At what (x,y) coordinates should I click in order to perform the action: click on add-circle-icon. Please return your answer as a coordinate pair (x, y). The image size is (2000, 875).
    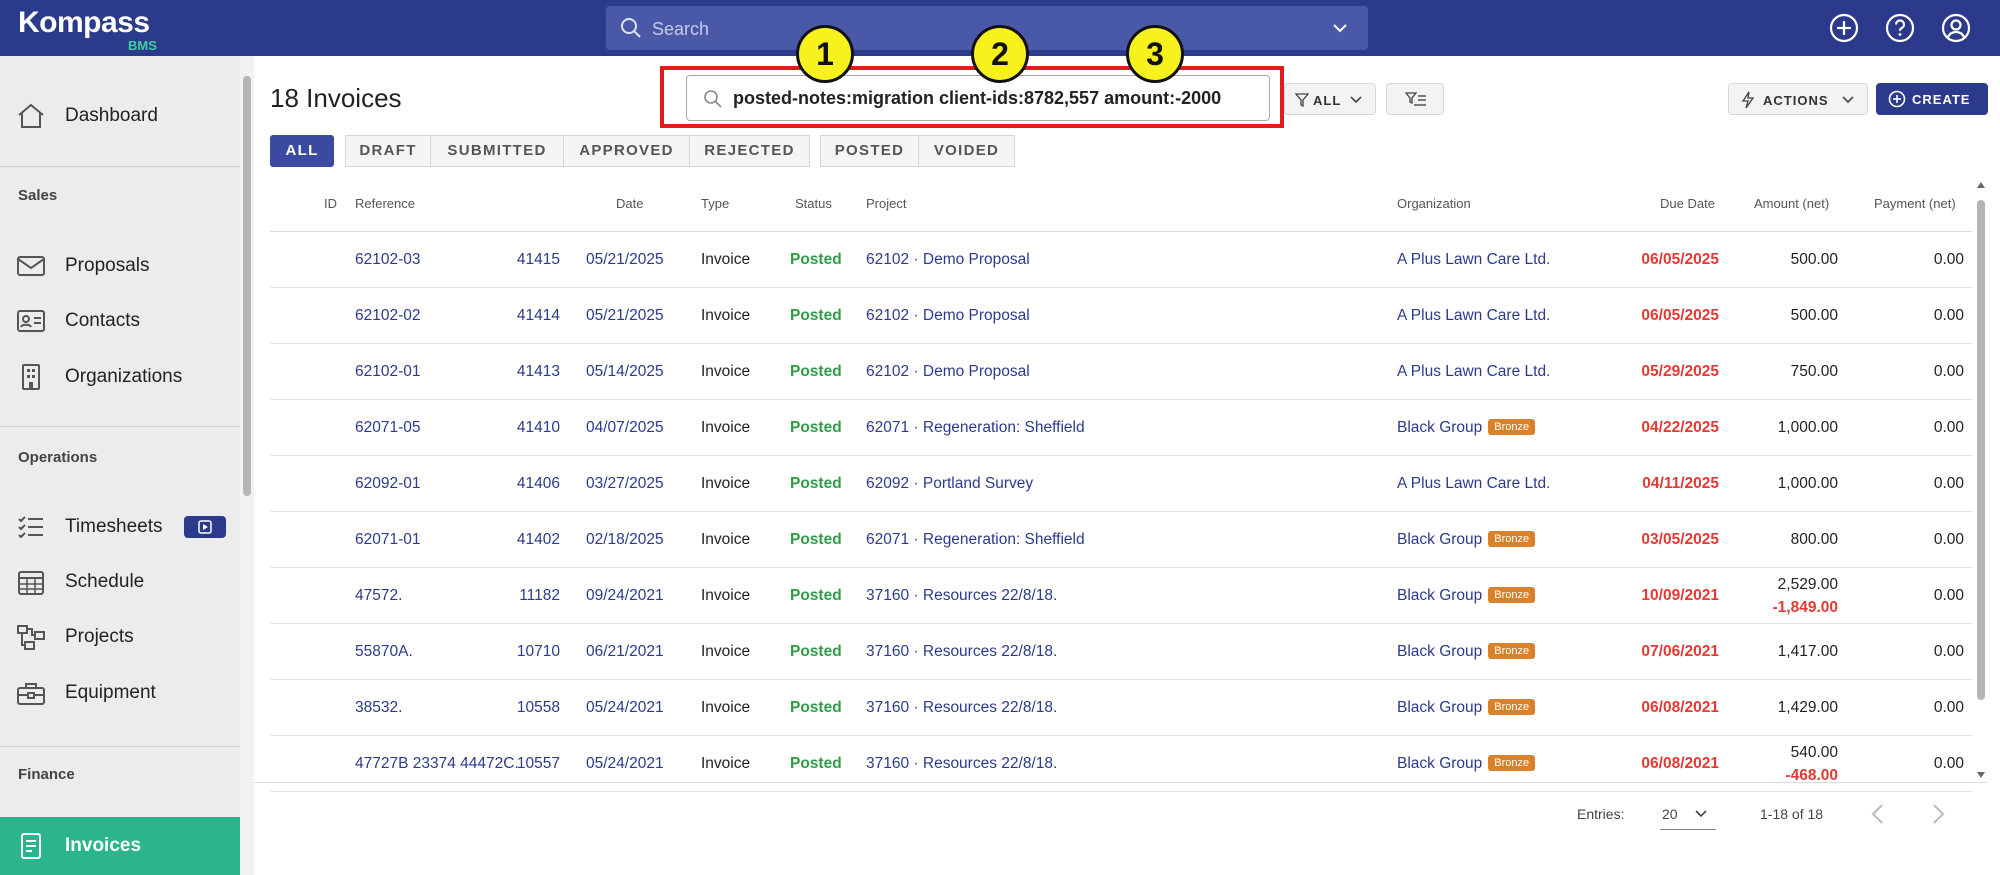
    Looking at the image, I should click on (1844, 28).